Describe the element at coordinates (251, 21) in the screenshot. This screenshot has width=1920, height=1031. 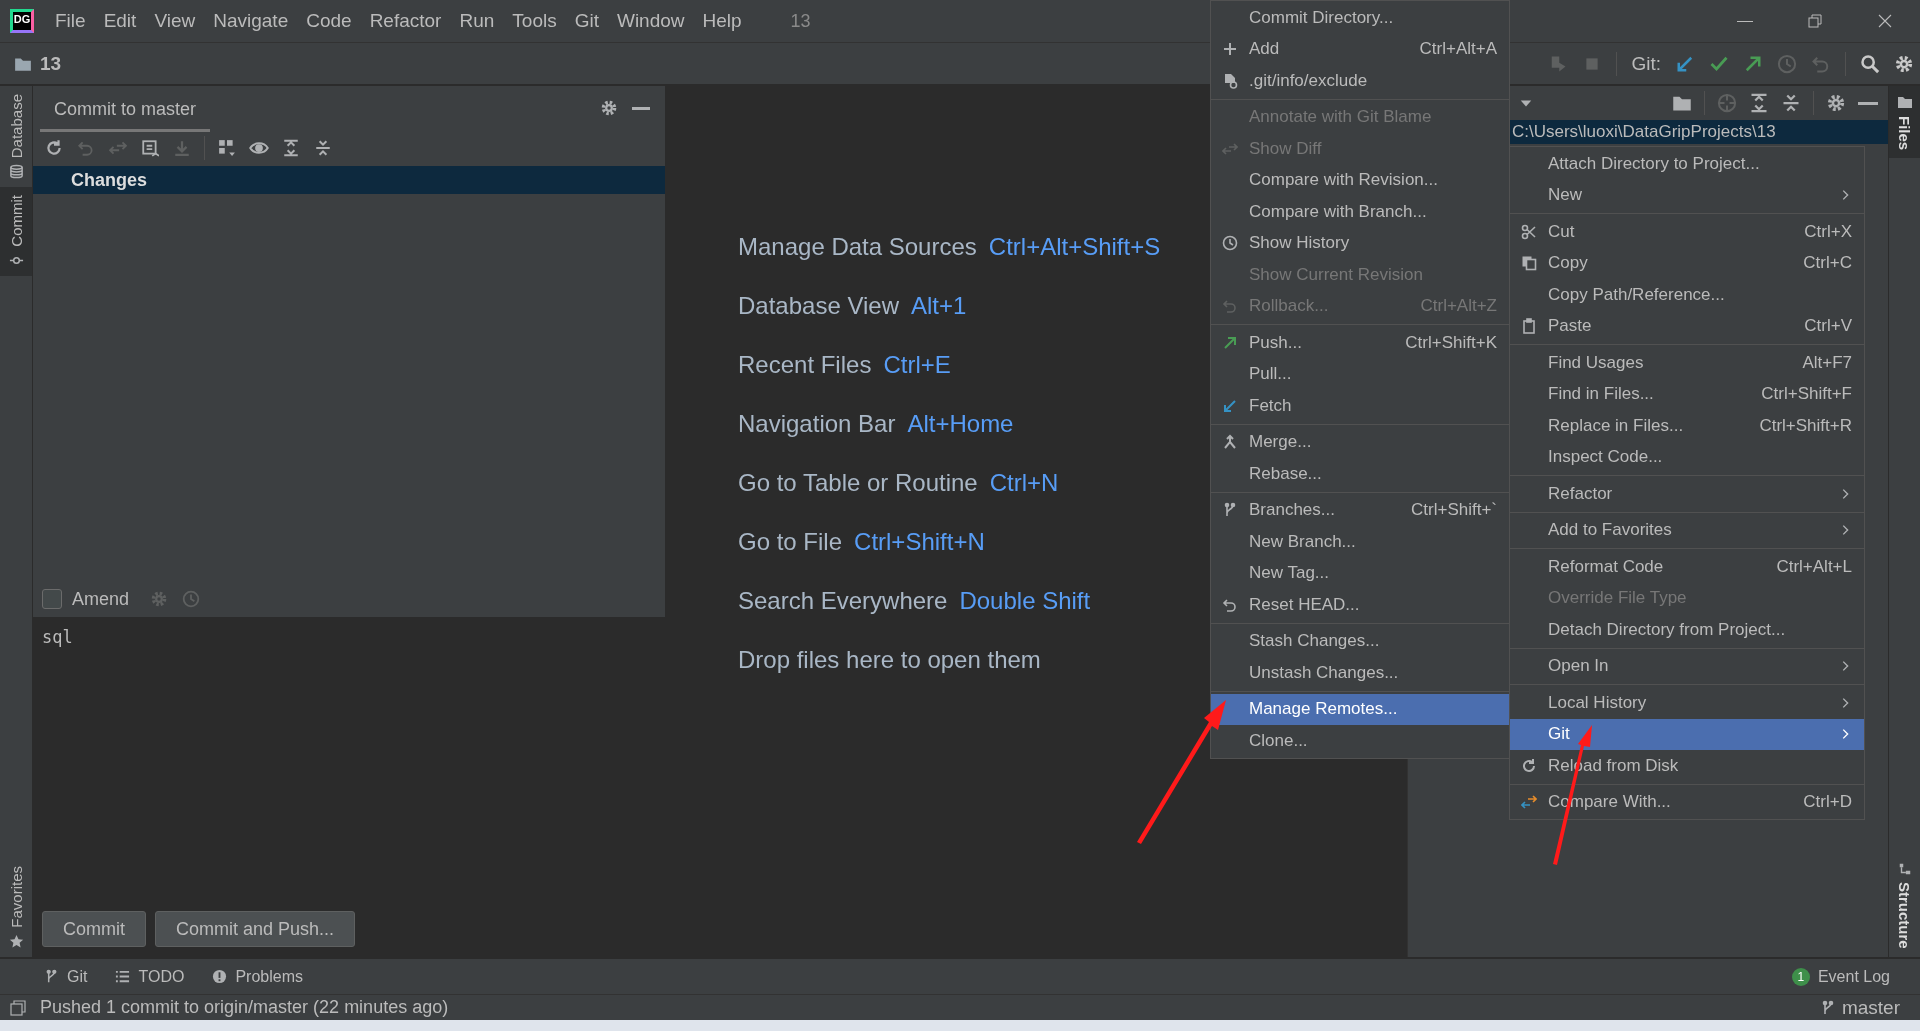
I see `menu-bar-item: Navigate` at that location.